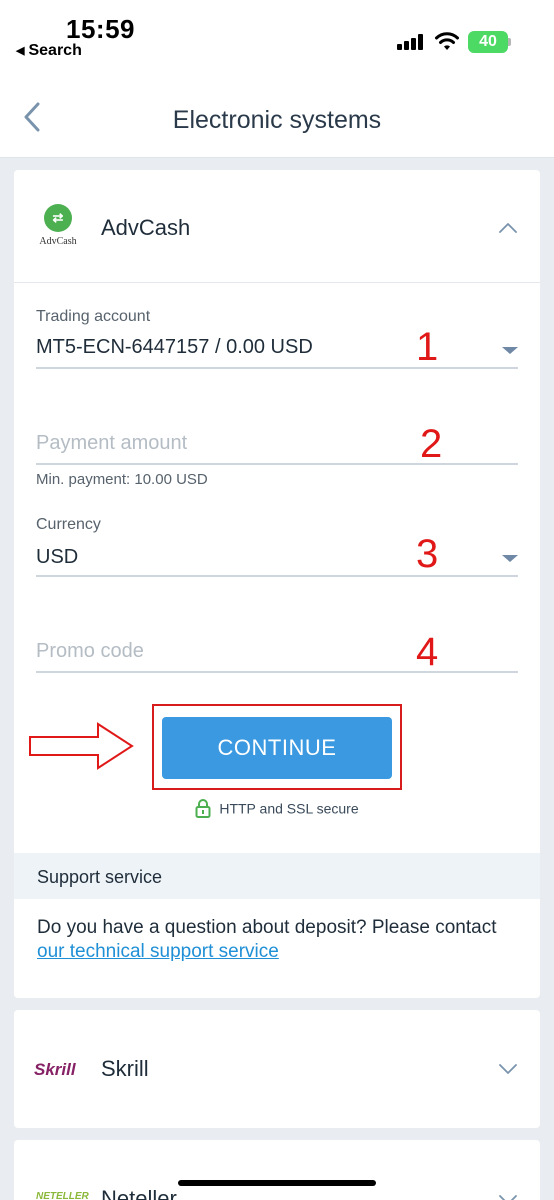  I want to click on neteller-card: NETELLER Neteller, so click(277, 1170).